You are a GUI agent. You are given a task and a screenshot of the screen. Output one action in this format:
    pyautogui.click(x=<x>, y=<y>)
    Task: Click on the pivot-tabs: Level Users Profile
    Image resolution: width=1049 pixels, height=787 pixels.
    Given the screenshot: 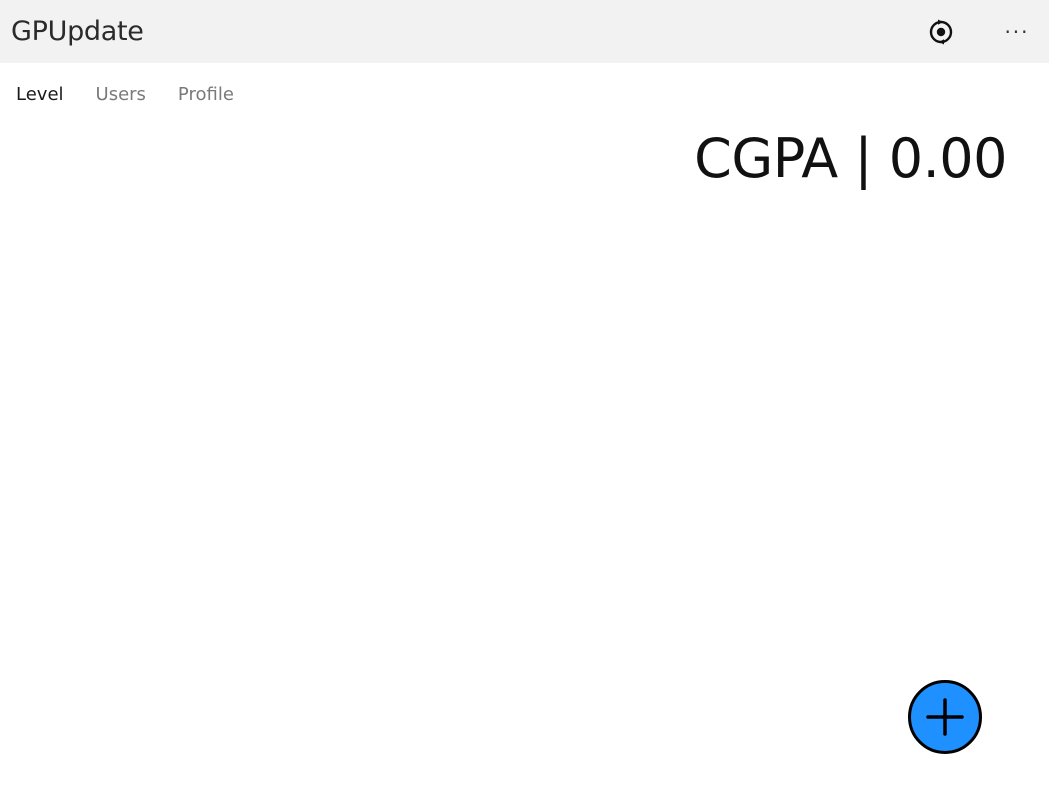 What is the action you would take?
    pyautogui.click(x=125, y=97)
    